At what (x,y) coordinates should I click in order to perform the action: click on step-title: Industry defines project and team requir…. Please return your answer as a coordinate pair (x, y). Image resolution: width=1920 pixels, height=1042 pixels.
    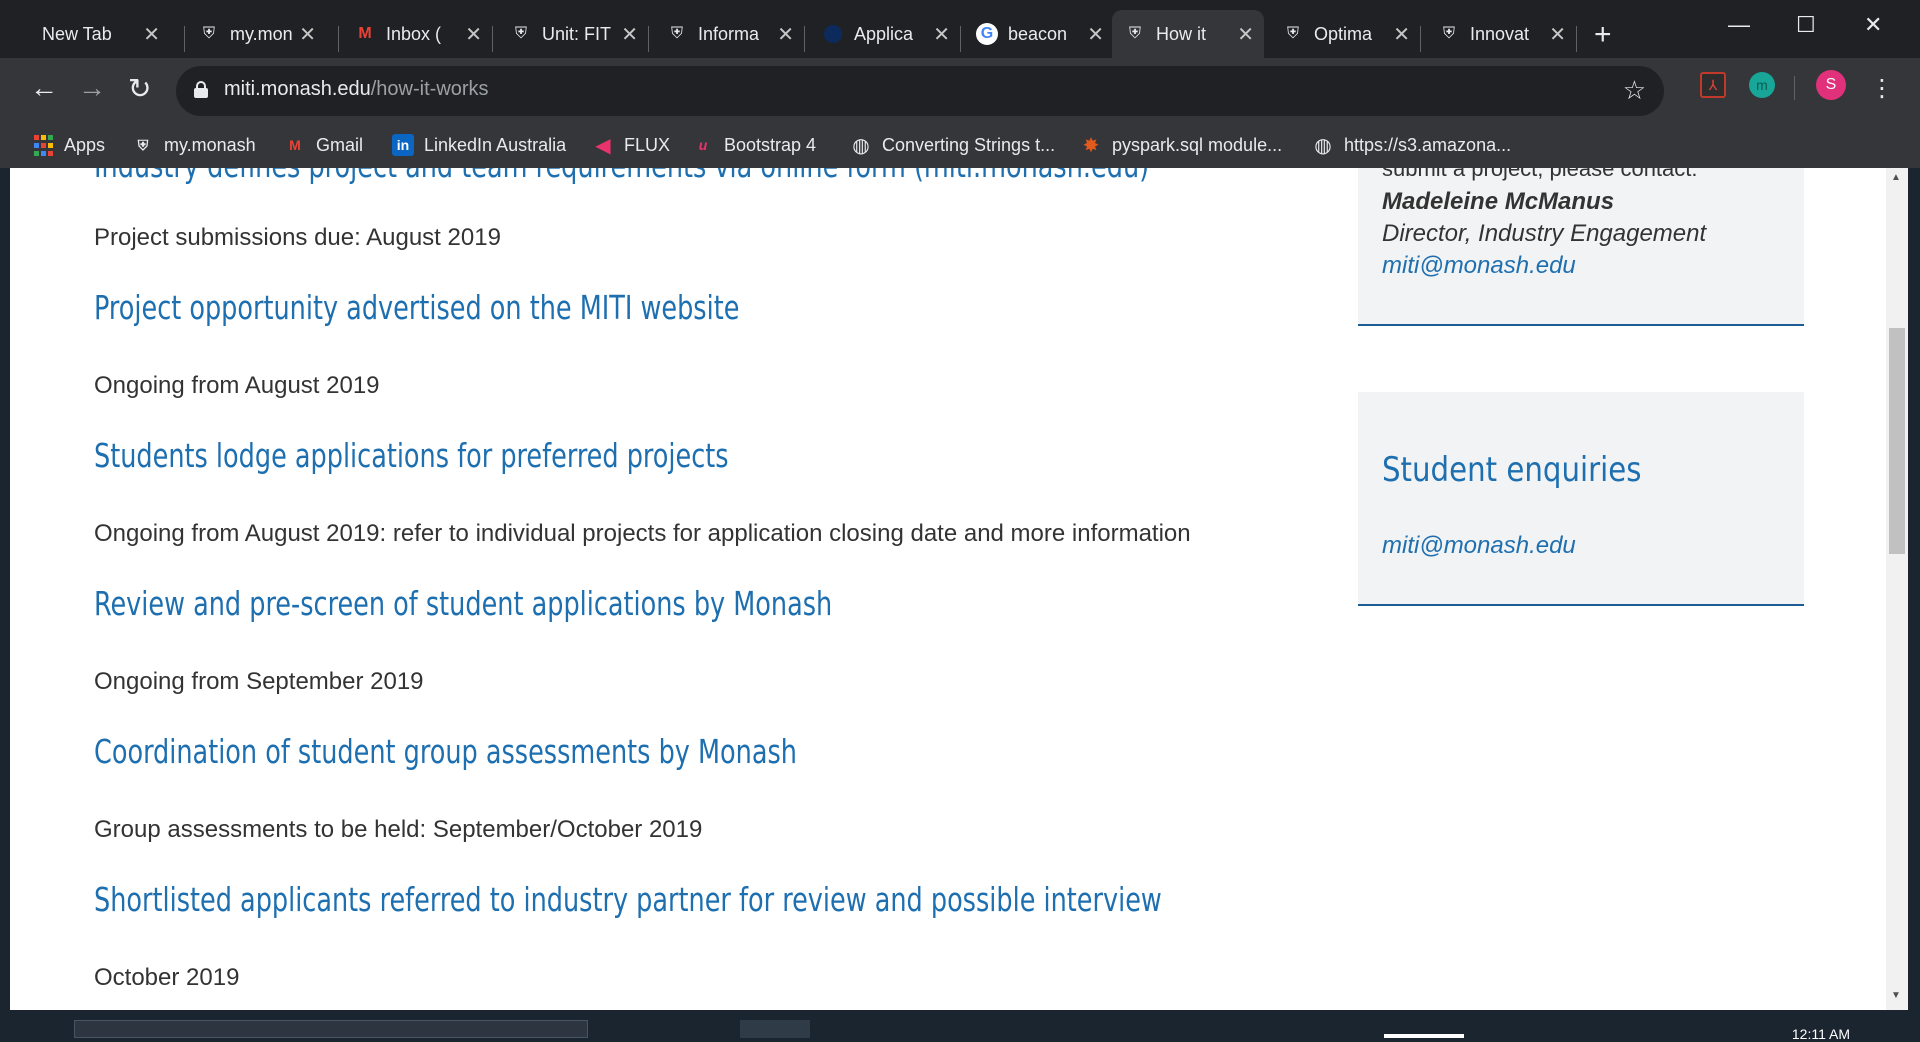
    Looking at the image, I should click on (621, 176).